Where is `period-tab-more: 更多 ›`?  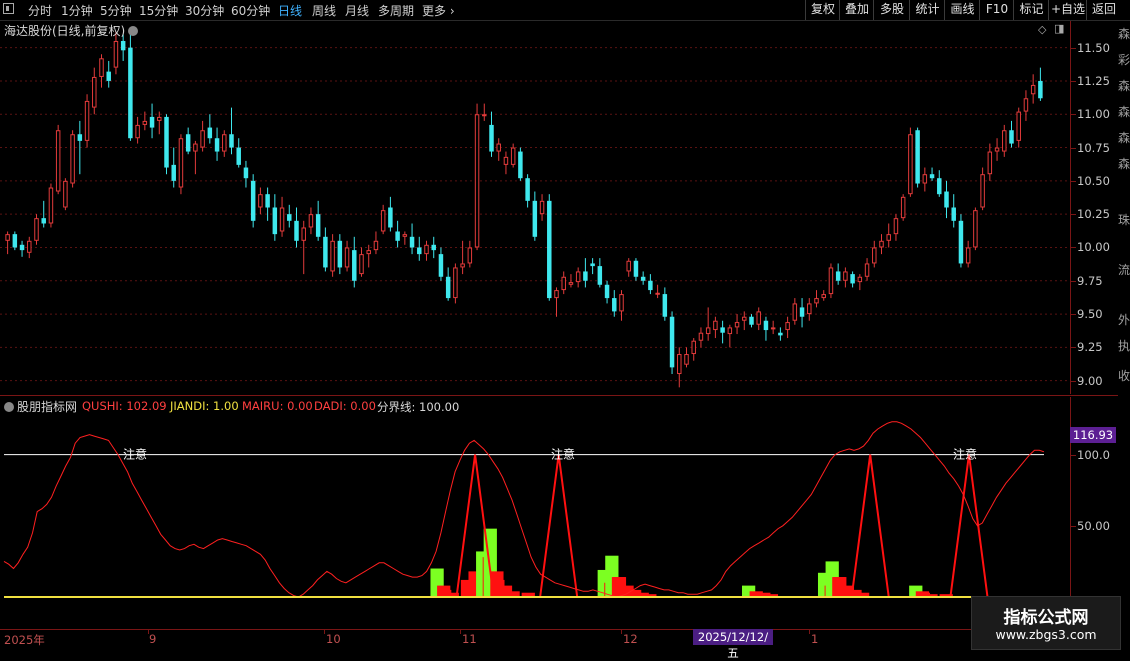
period-tab-more: 更多 › is located at coordinates (438, 10).